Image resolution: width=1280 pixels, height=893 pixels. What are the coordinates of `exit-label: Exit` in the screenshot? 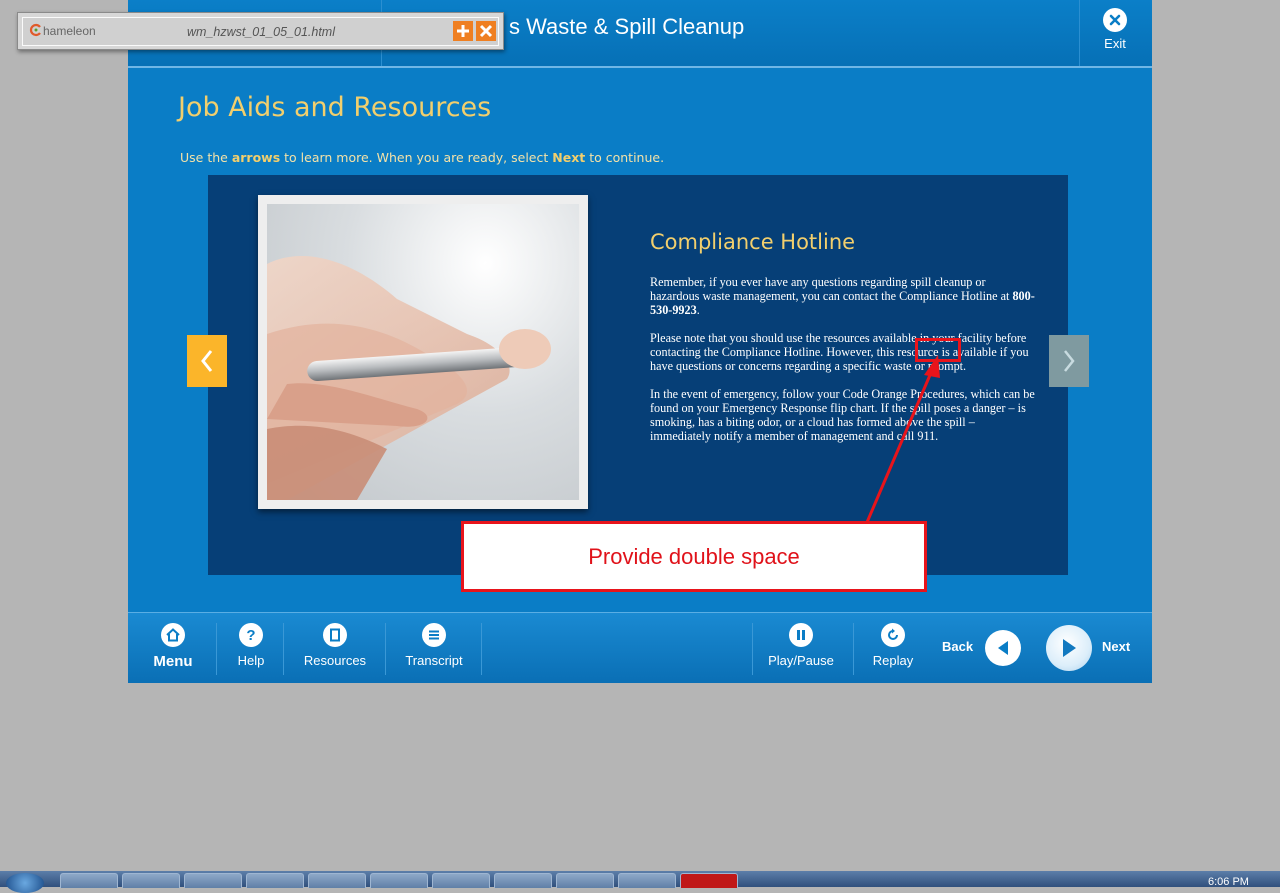 It's located at (1115, 43).